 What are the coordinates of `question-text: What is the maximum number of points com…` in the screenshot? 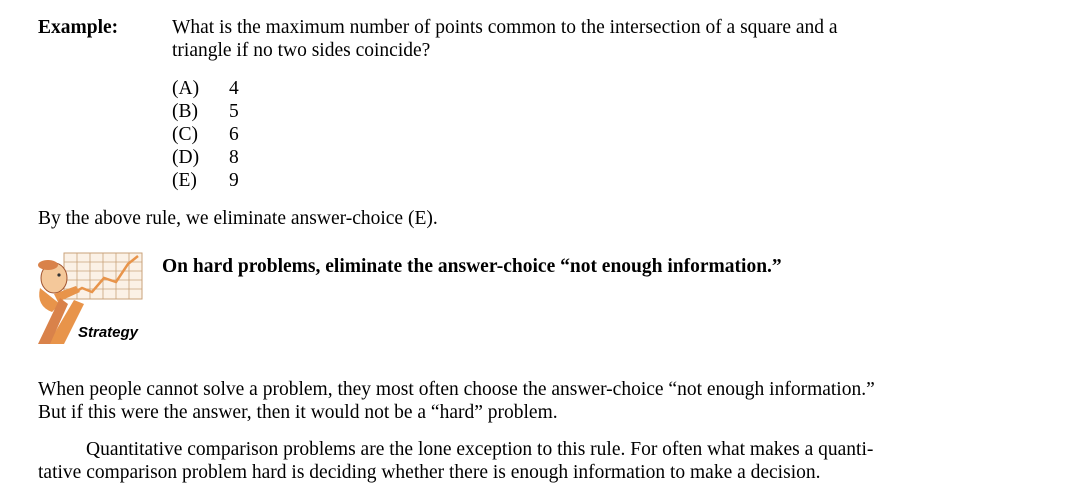 It's located at (505, 27).